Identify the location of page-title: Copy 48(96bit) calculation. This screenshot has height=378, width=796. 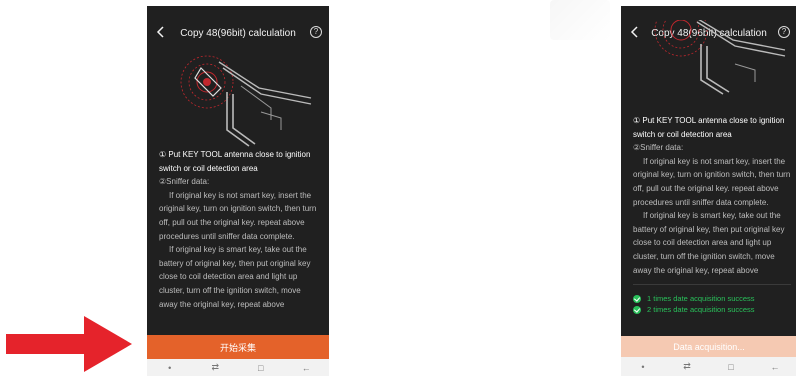
(238, 33).